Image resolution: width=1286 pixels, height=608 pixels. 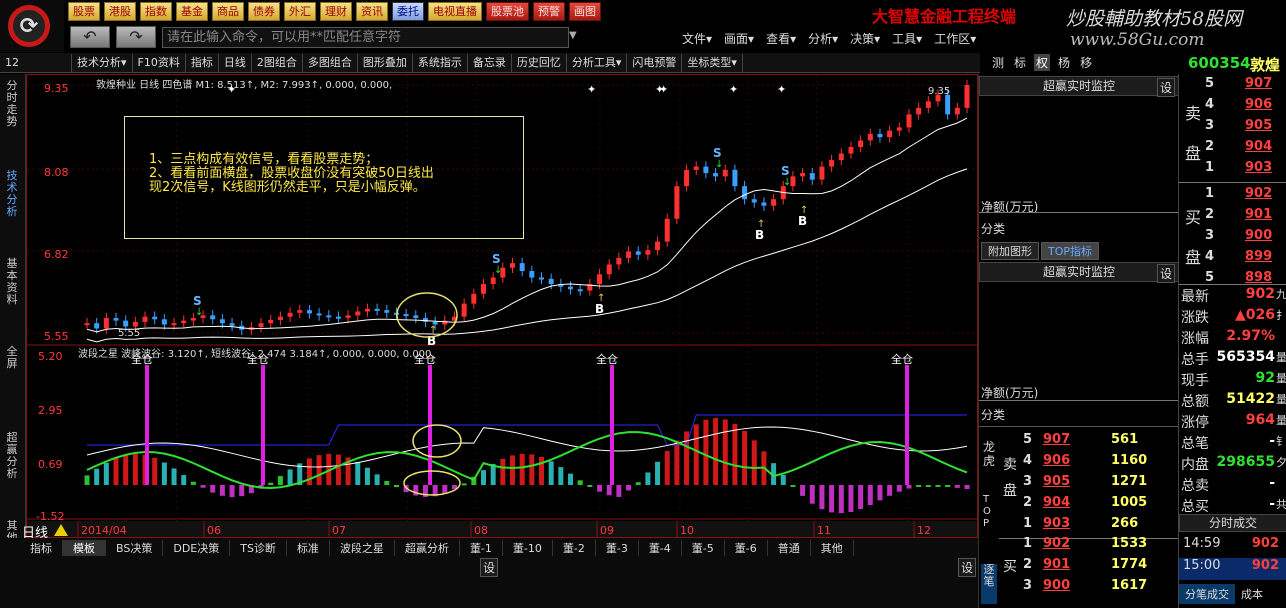 I want to click on command-input: 请在此输入命令，可以用**匹配任意字符, so click(x=365, y=37).